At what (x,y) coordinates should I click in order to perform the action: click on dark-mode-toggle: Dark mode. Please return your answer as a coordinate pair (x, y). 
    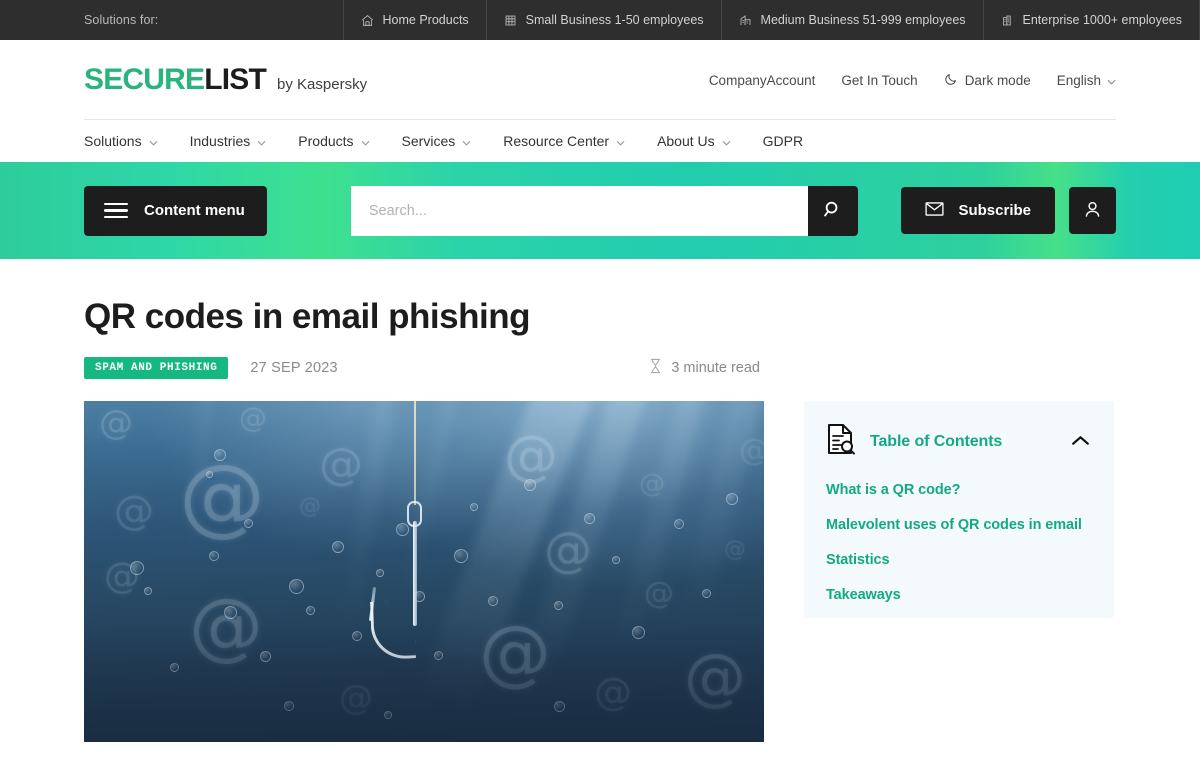
    Looking at the image, I should click on (987, 80).